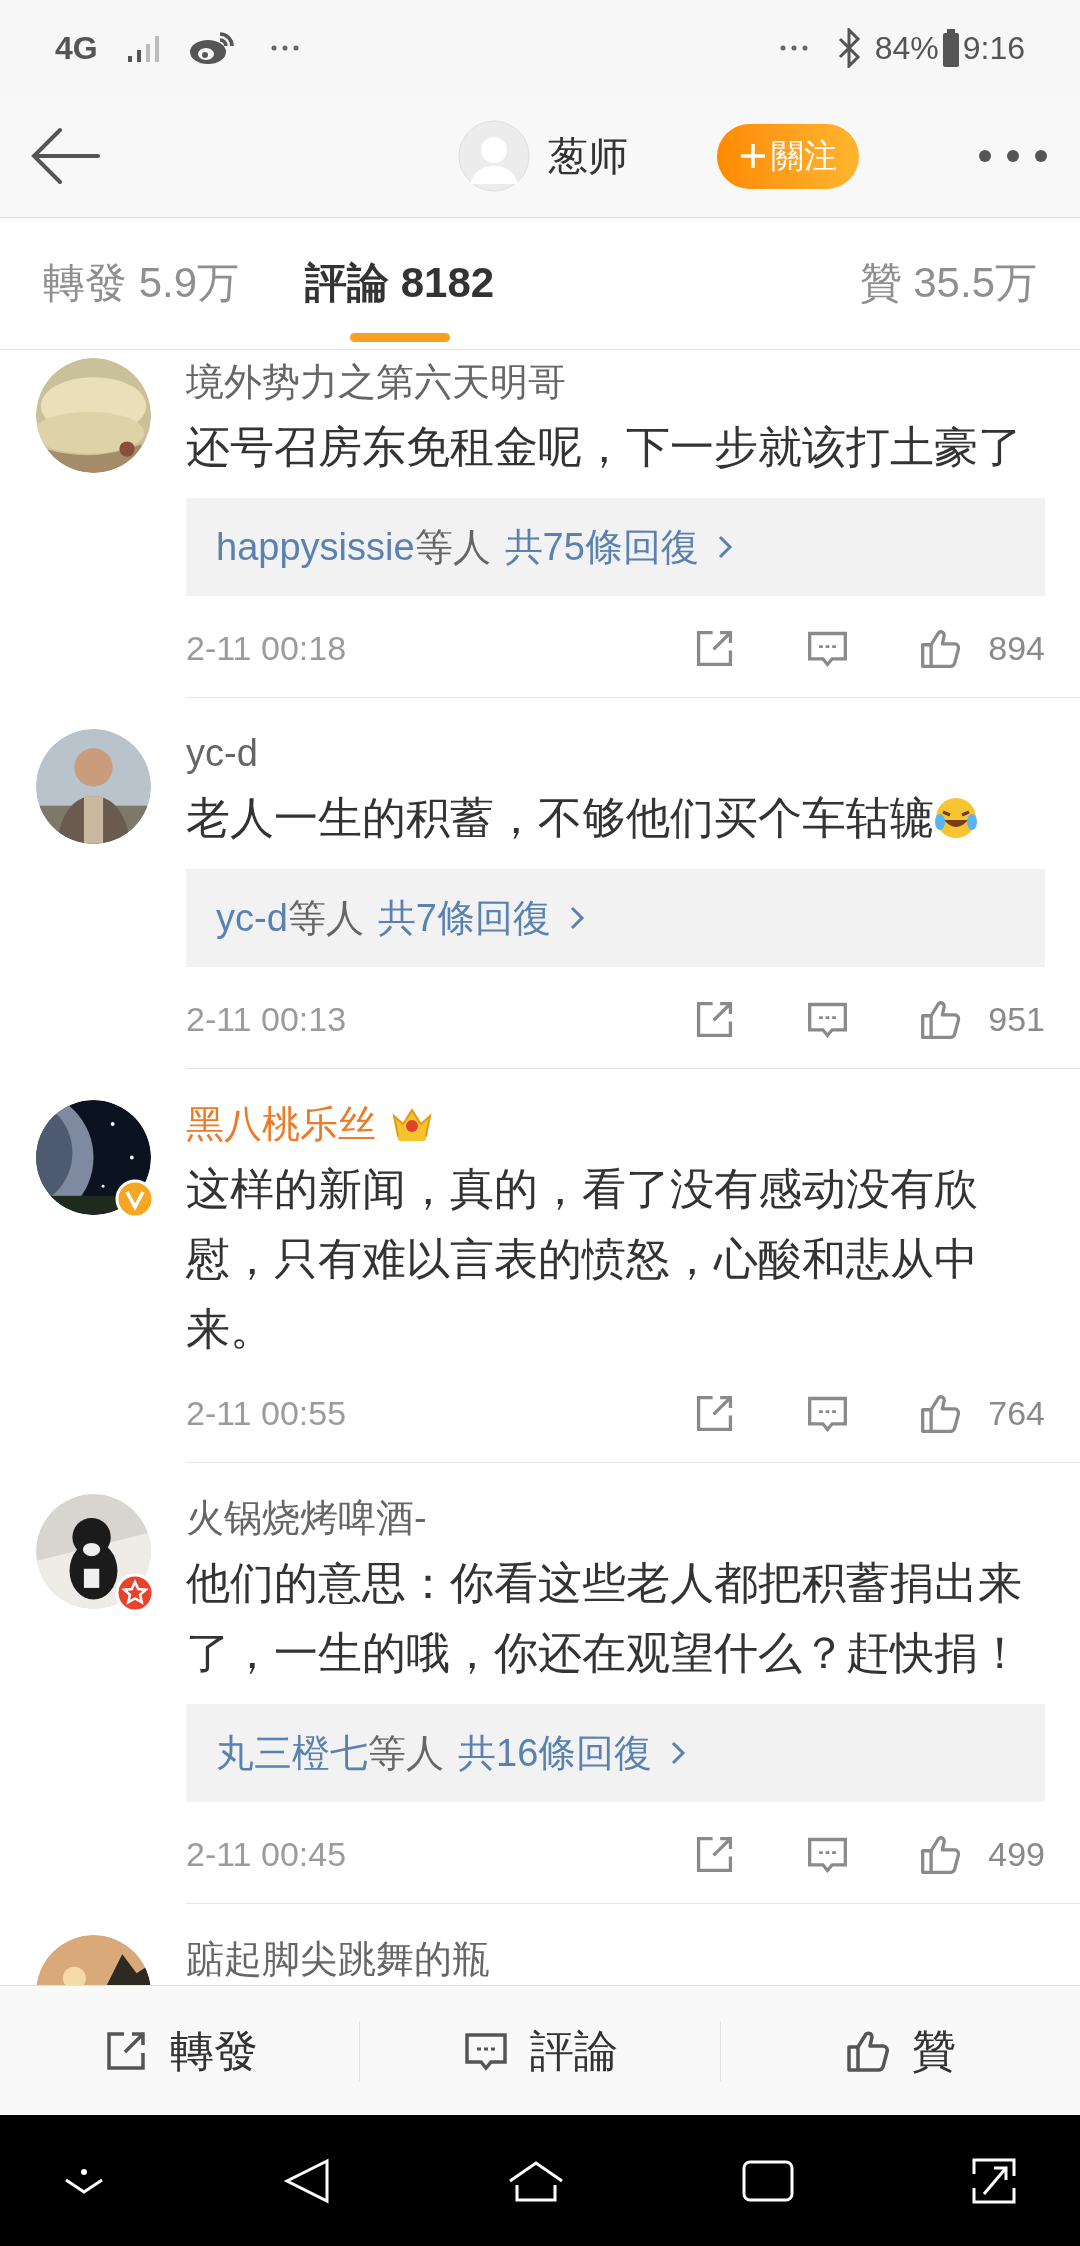 The image size is (1080, 2246). I want to click on weibo-icon, so click(211, 47).